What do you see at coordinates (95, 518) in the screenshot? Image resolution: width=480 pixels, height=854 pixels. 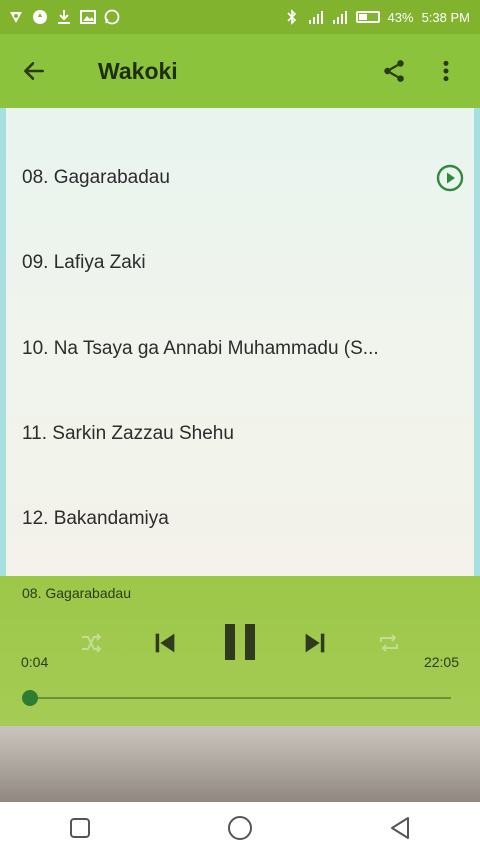 I see `track-title: 12. Bakandamiya` at bounding box center [95, 518].